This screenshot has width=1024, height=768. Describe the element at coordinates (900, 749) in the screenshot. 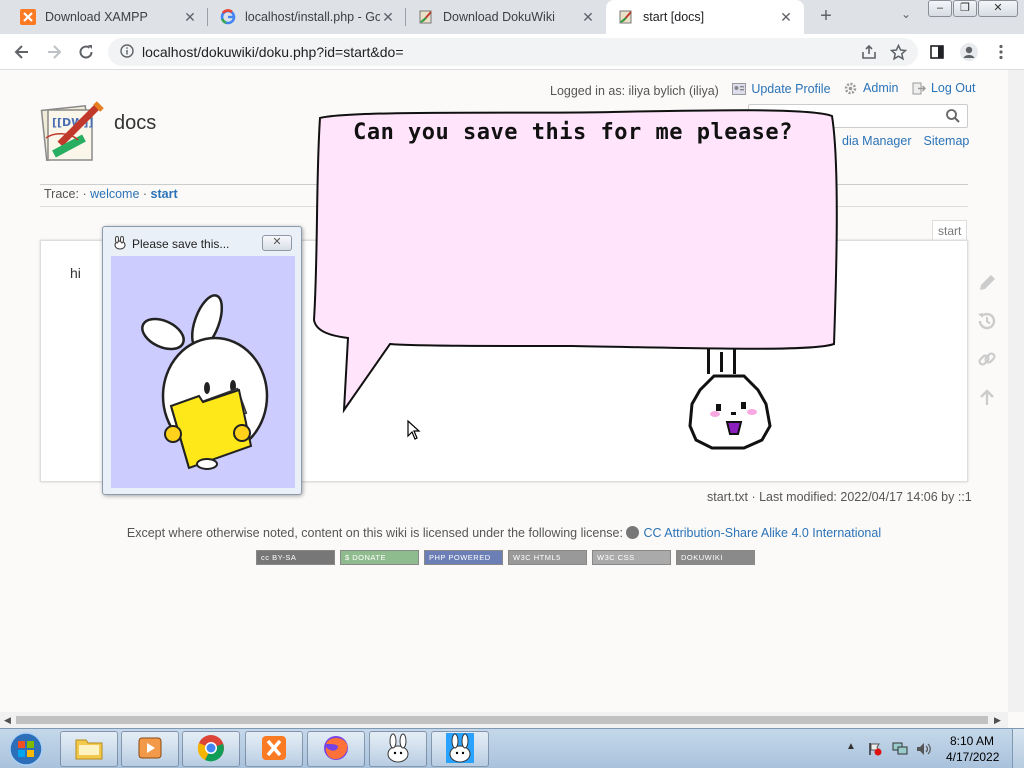

I see `network-icon` at that location.